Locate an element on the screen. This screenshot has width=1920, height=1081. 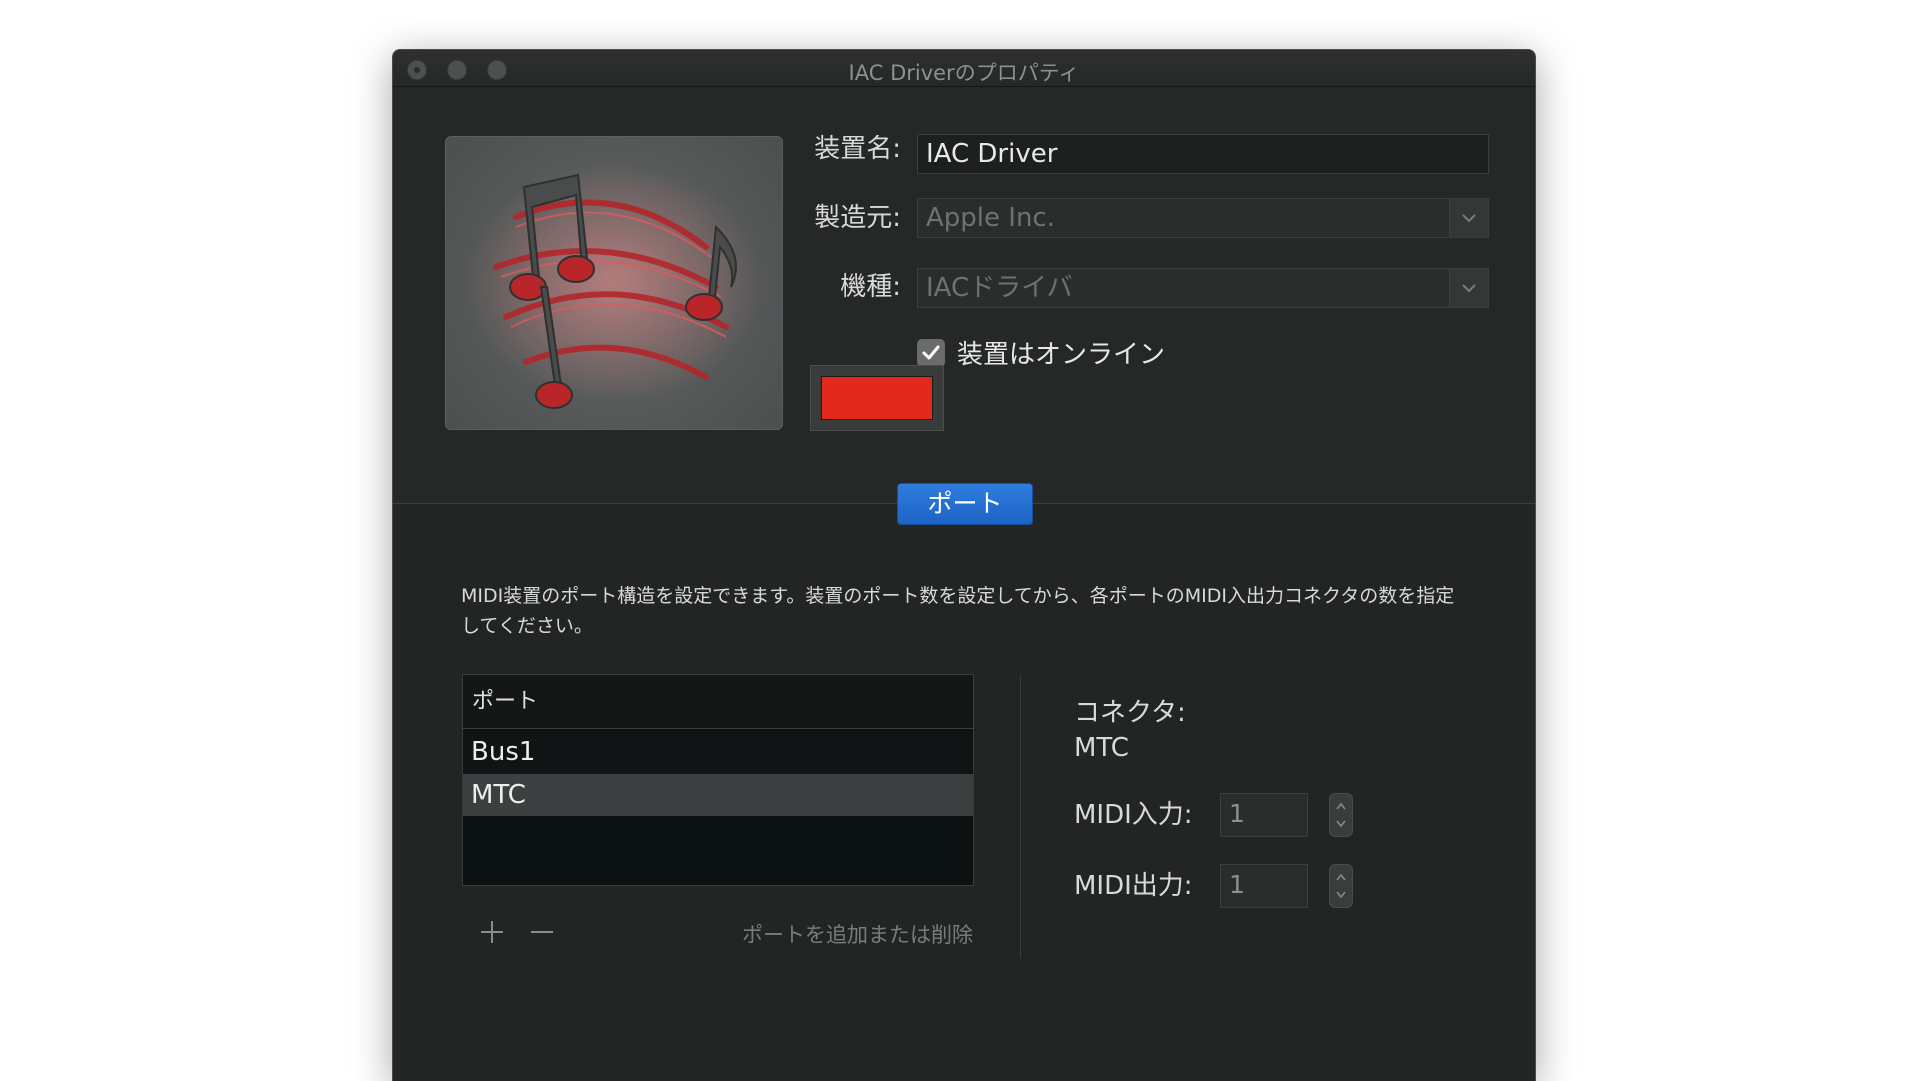
ports-column-header: ポート is located at coordinates (718, 702).